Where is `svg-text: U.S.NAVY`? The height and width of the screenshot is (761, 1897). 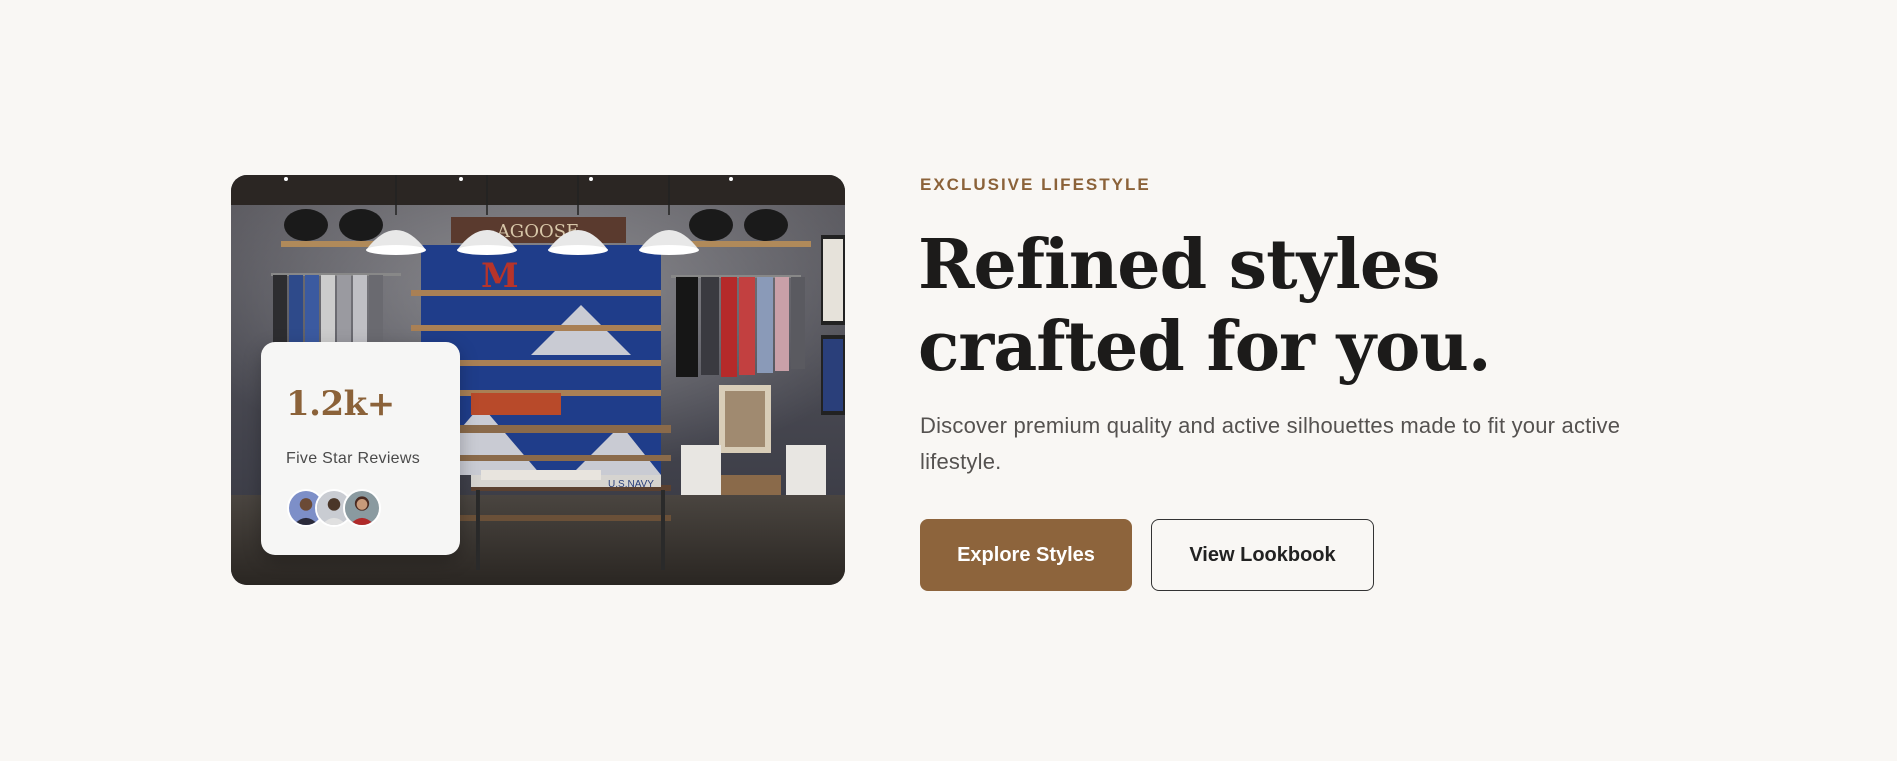 svg-text: U.S.NAVY is located at coordinates (631, 484).